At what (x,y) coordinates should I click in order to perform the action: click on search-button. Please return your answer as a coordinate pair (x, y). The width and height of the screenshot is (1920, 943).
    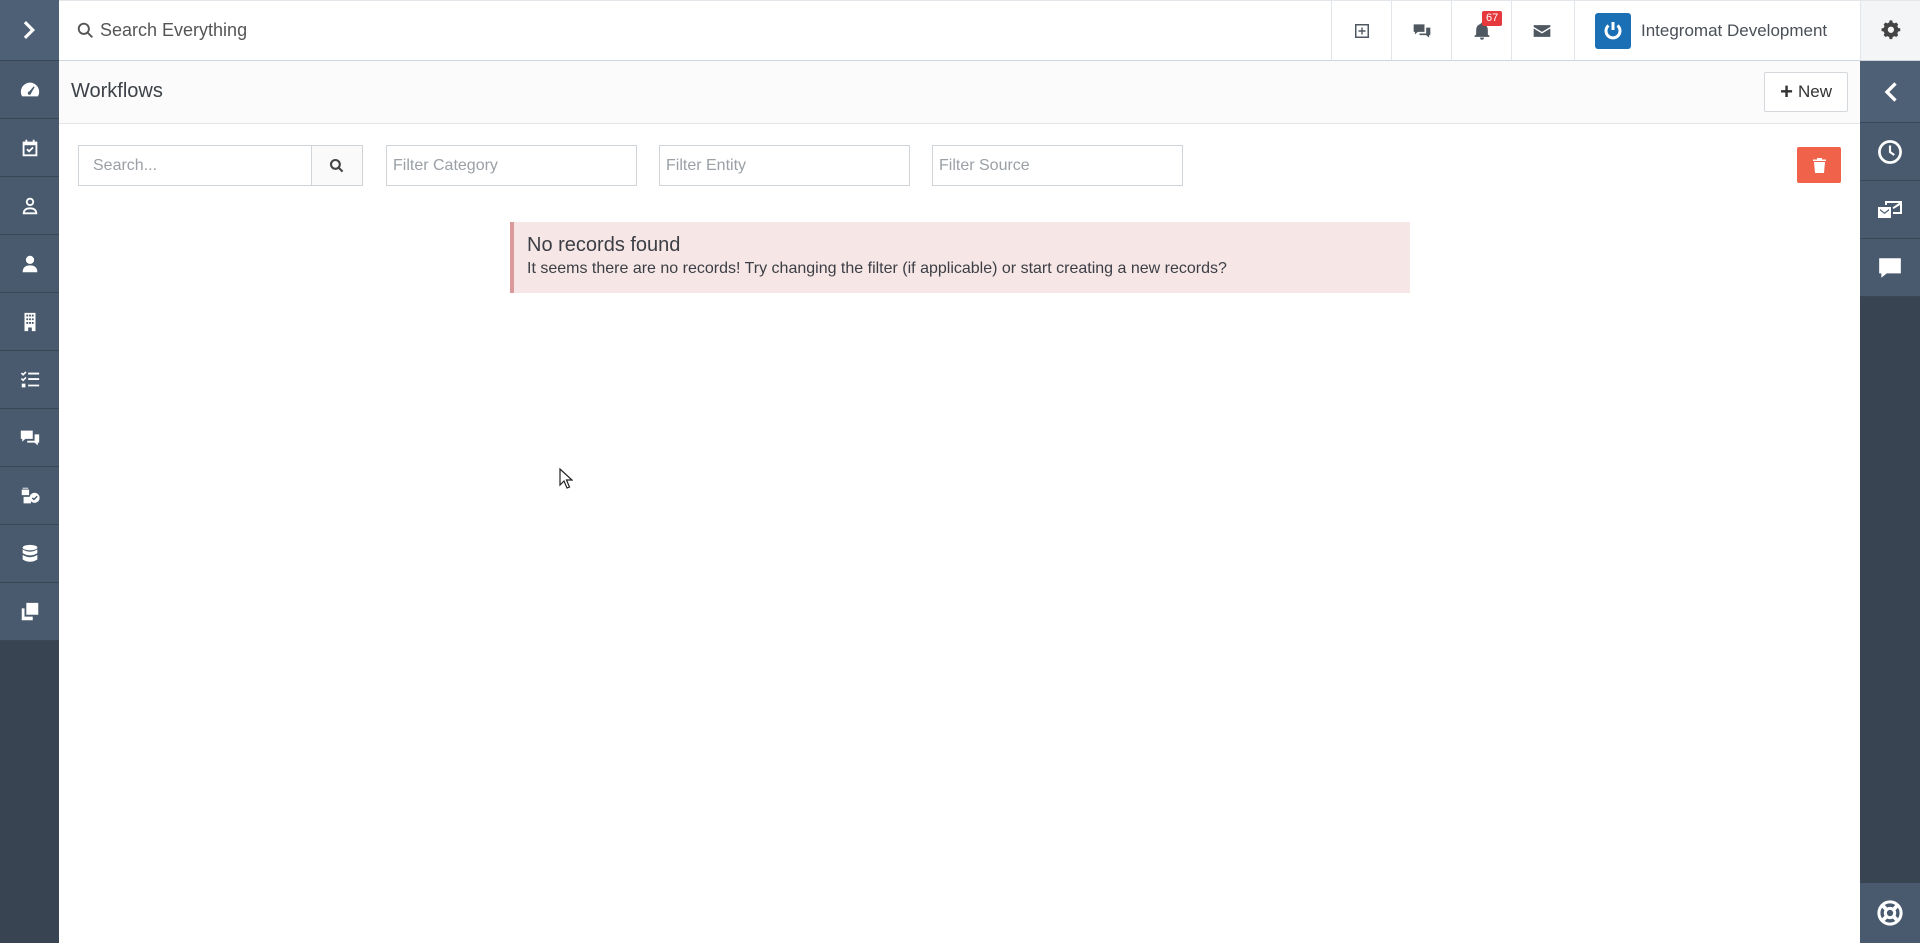
    Looking at the image, I should click on (337, 165).